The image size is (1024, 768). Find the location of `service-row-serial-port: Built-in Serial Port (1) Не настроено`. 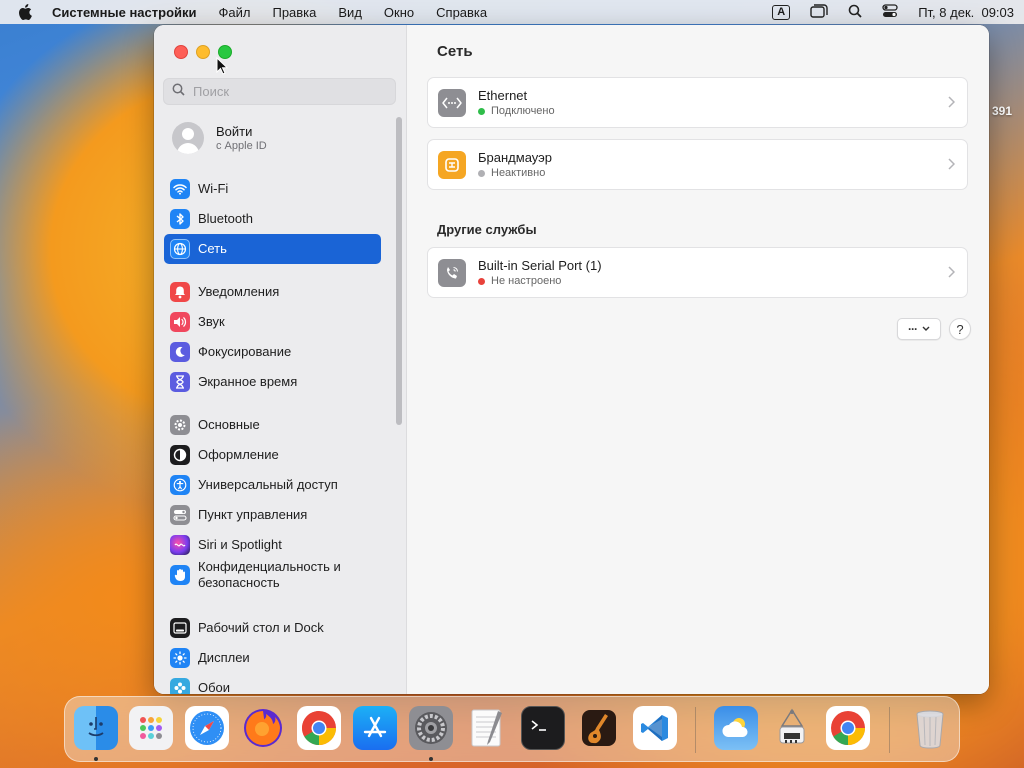

service-row-serial-port: Built-in Serial Port (1) Не настроено is located at coordinates (697, 272).